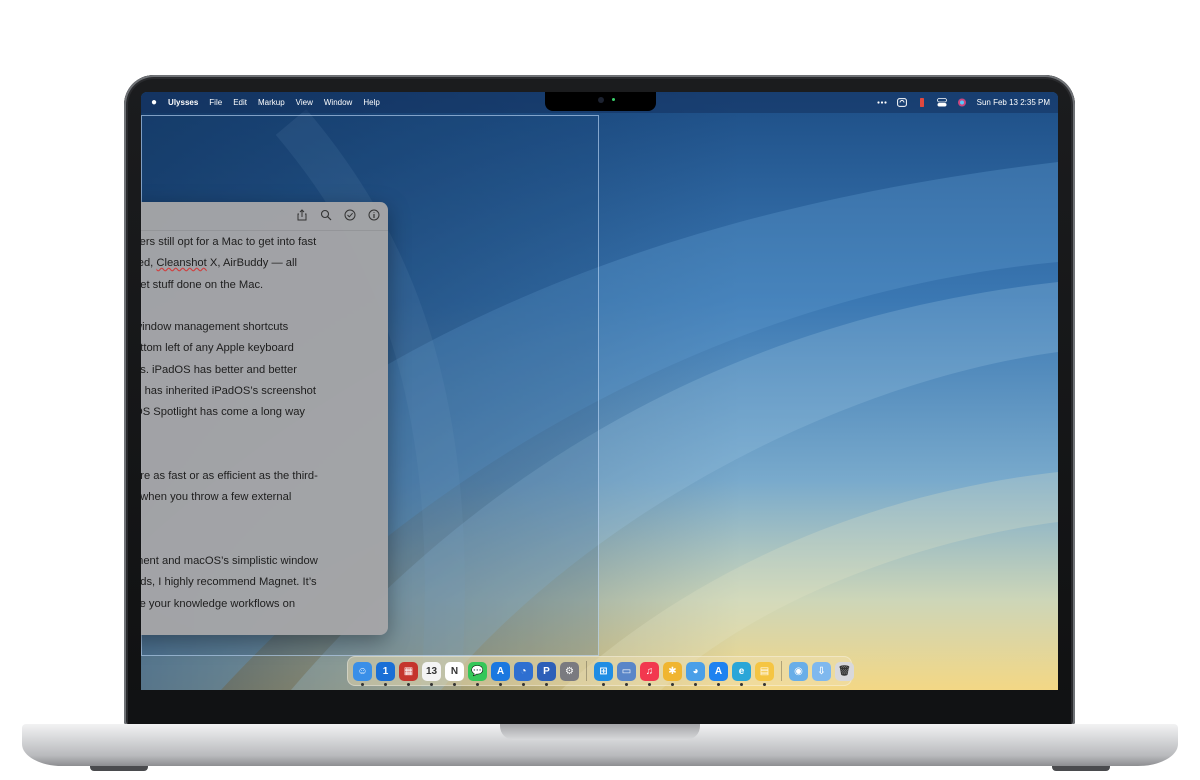 The image size is (1200, 780). Describe the element at coordinates (901, 102) in the screenshot. I see `sync-icon` at that location.